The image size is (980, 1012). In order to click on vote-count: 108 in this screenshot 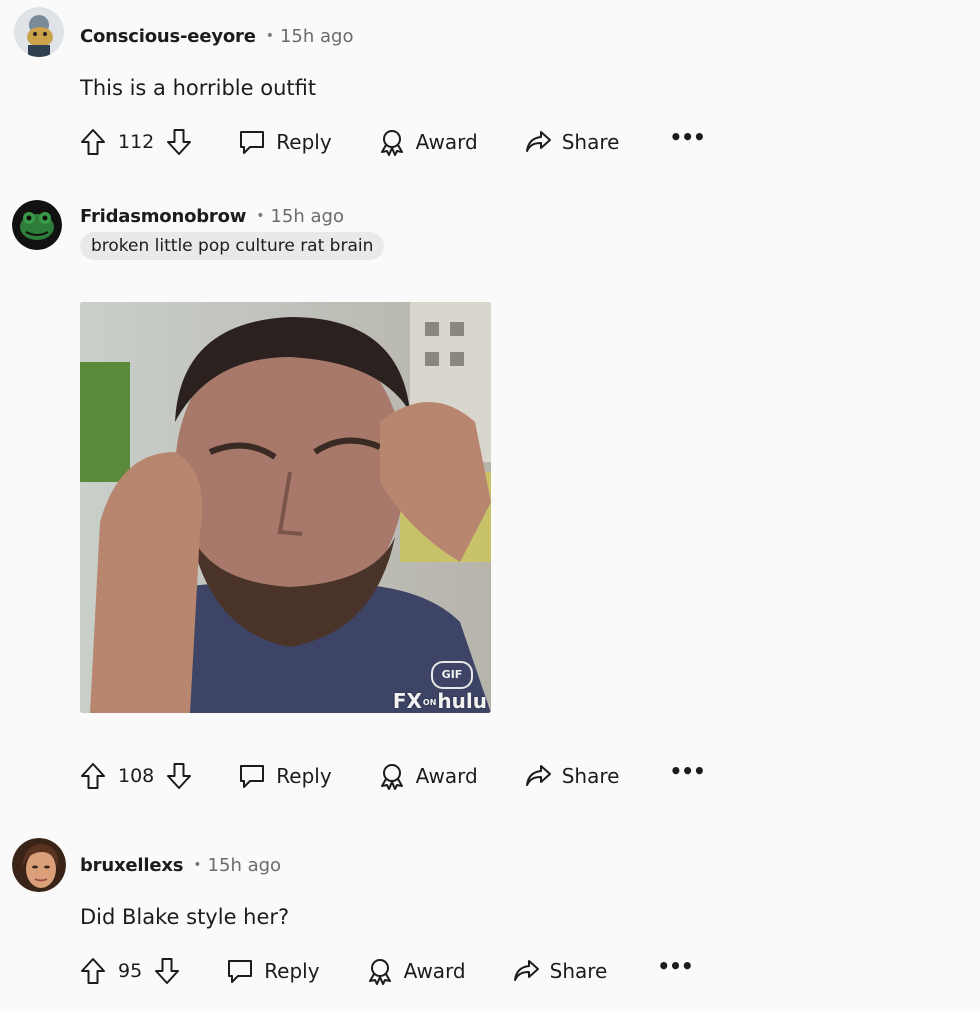, I will do `click(136, 776)`.